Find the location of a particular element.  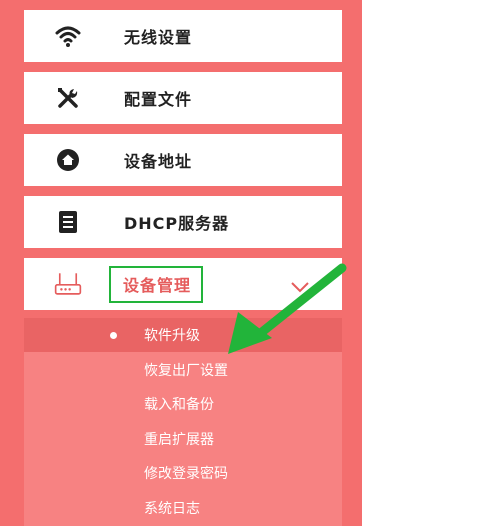

active-indicator-dot is located at coordinates (113, 335).